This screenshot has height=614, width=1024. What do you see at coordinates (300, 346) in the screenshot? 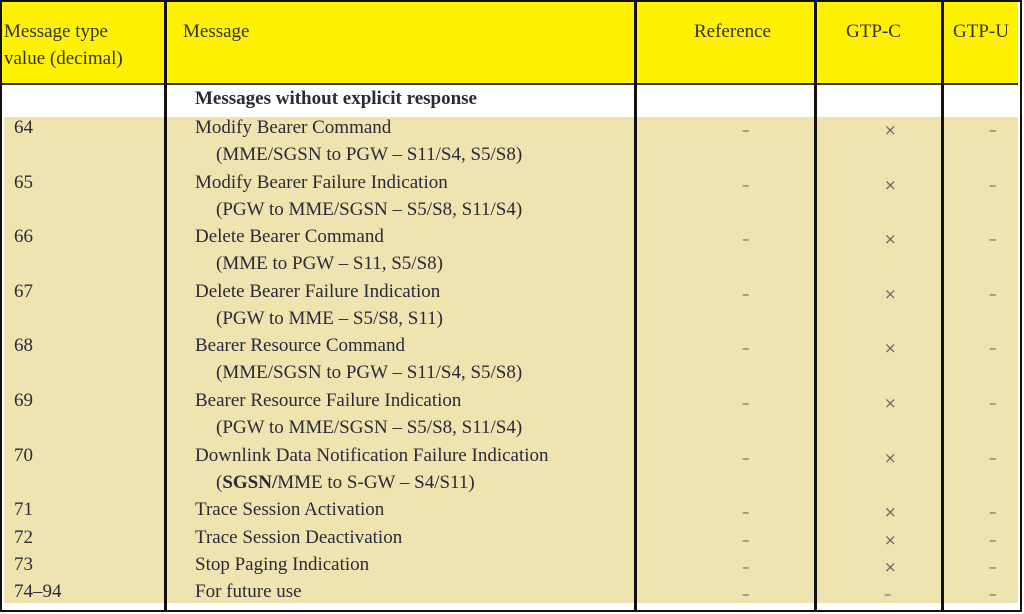
I see `message-name: Bearer Resource Command` at bounding box center [300, 346].